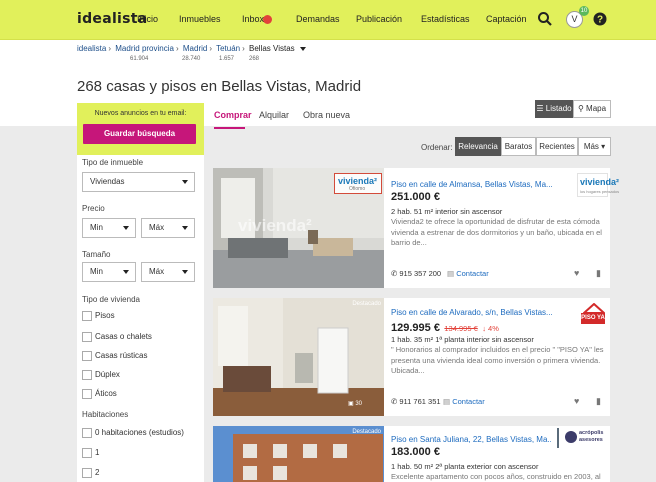 The image size is (656, 482). I want to click on price-max-value: Máx, so click(157, 227).